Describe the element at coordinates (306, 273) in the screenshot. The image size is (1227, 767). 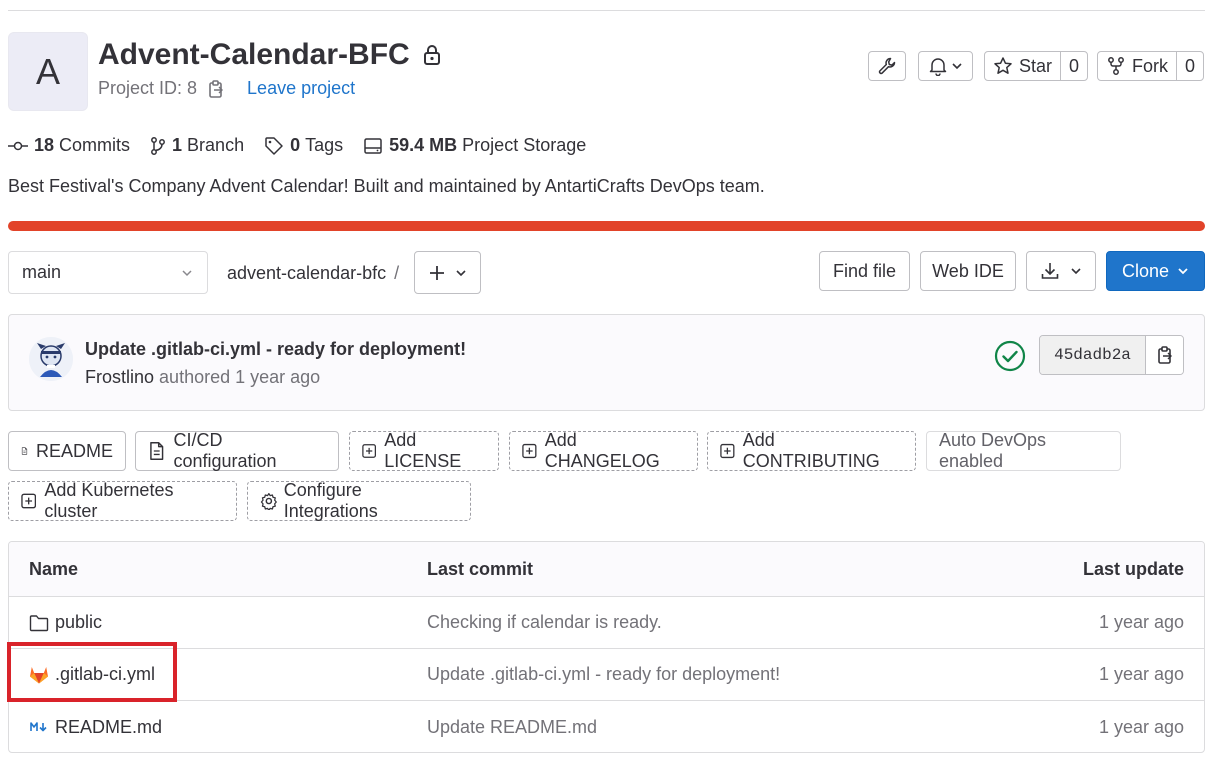
I see `breadcrumb-root: advent-calendar-bfc` at that location.